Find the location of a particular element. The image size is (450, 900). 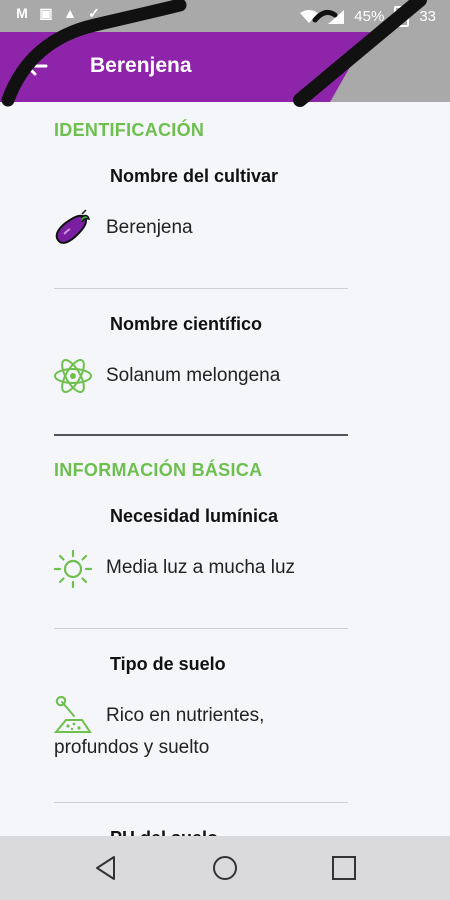

soil-shovel-icon is located at coordinates (72, 714).